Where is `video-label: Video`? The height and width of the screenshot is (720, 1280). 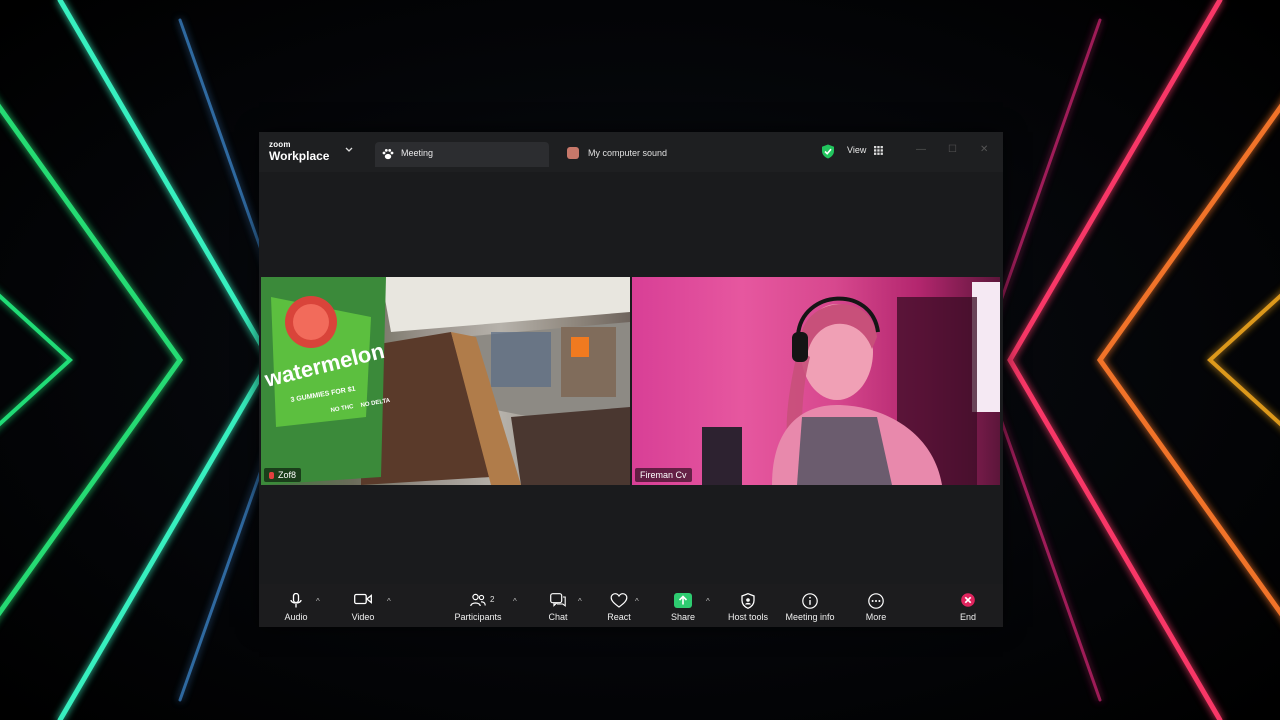
video-label: Video is located at coordinates (363, 617).